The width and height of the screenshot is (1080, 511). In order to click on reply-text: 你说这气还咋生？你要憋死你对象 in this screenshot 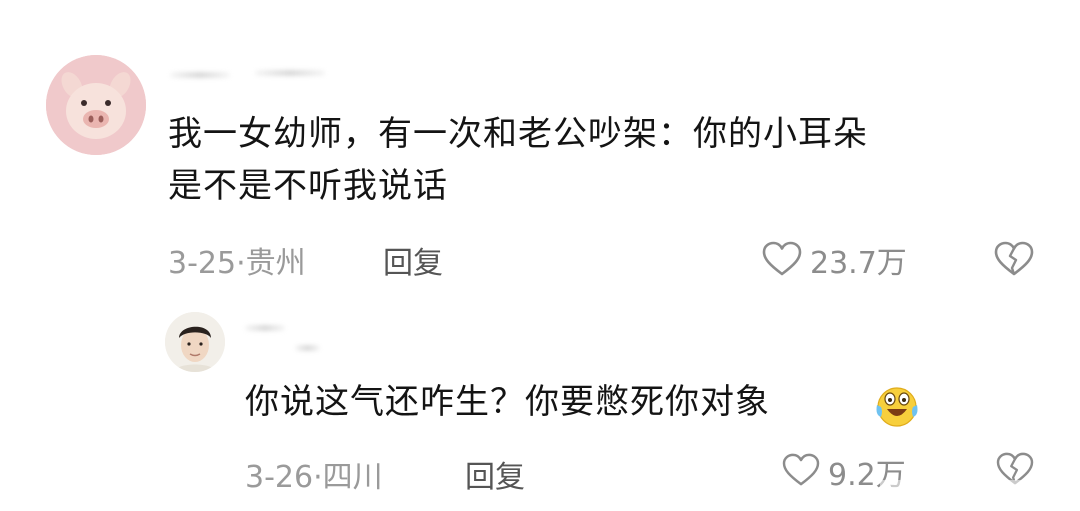, I will do `click(507, 402)`.